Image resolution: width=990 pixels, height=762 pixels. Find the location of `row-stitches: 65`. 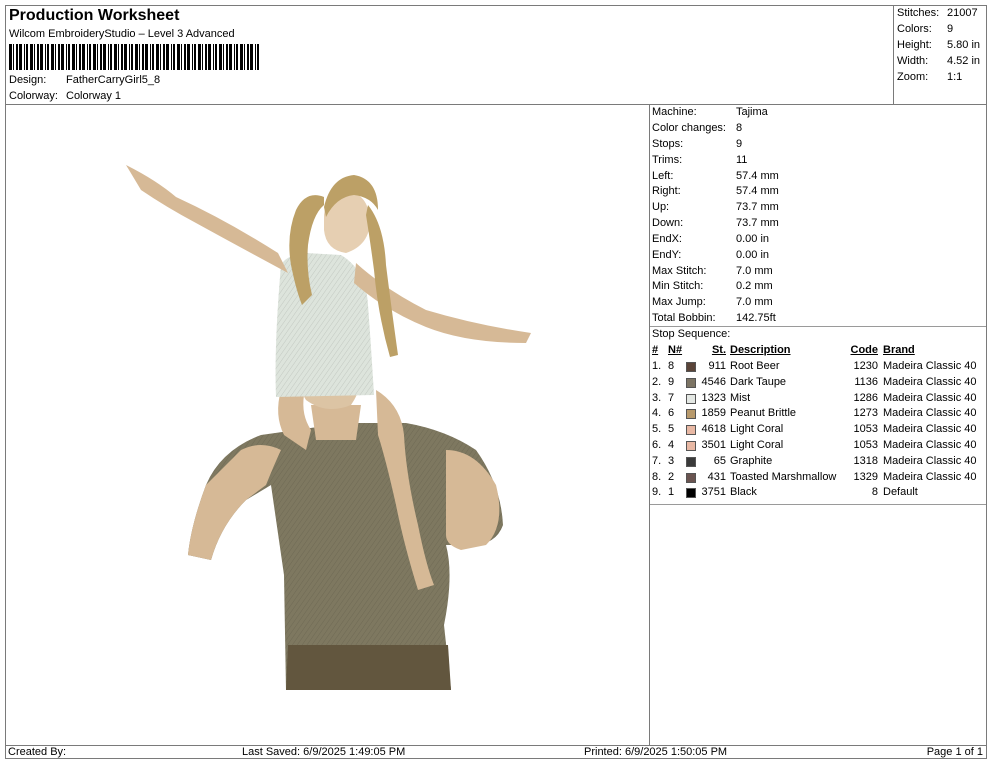

row-stitches: 65 is located at coordinates (719, 460).